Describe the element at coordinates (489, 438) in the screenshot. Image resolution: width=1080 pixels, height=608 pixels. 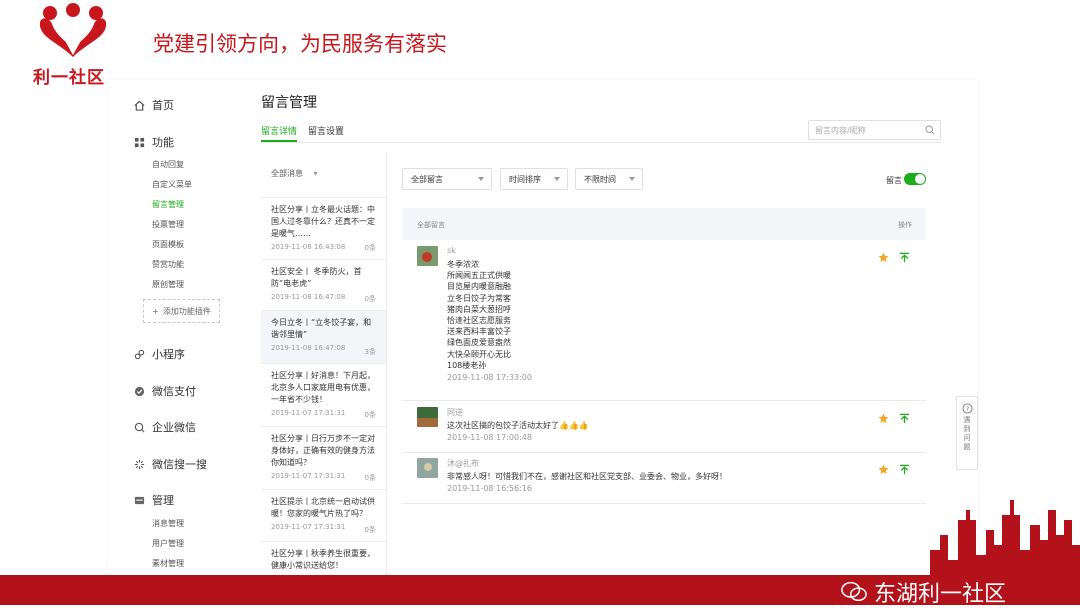
I see `comment-date: 2019-11-08 17:00:48` at that location.